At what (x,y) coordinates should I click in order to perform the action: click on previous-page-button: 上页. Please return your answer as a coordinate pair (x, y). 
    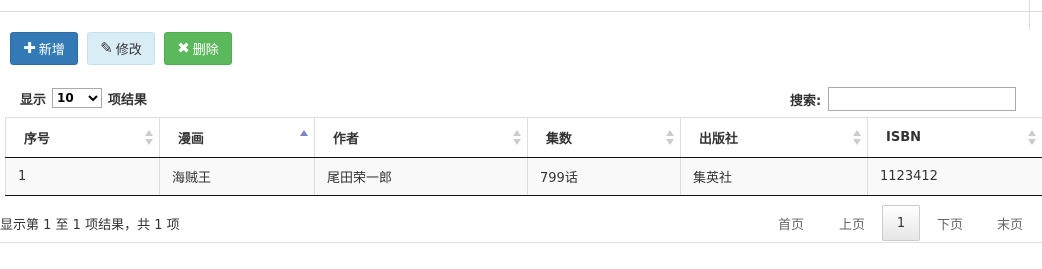
    Looking at the image, I should click on (852, 223).